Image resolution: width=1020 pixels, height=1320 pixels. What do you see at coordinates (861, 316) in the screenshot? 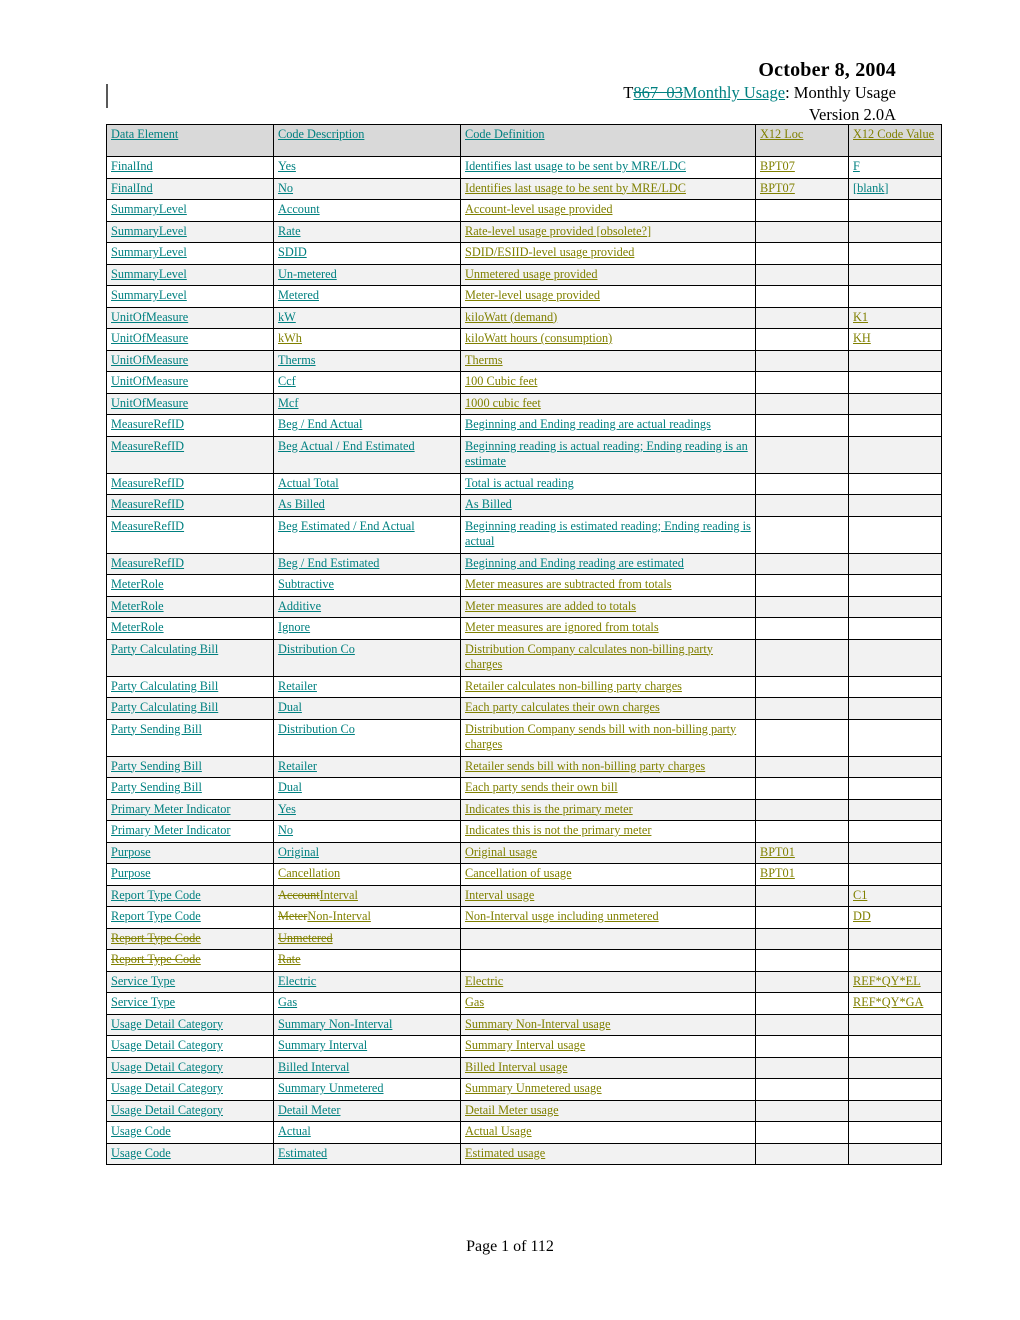
I see `cell-text: K1` at bounding box center [861, 316].